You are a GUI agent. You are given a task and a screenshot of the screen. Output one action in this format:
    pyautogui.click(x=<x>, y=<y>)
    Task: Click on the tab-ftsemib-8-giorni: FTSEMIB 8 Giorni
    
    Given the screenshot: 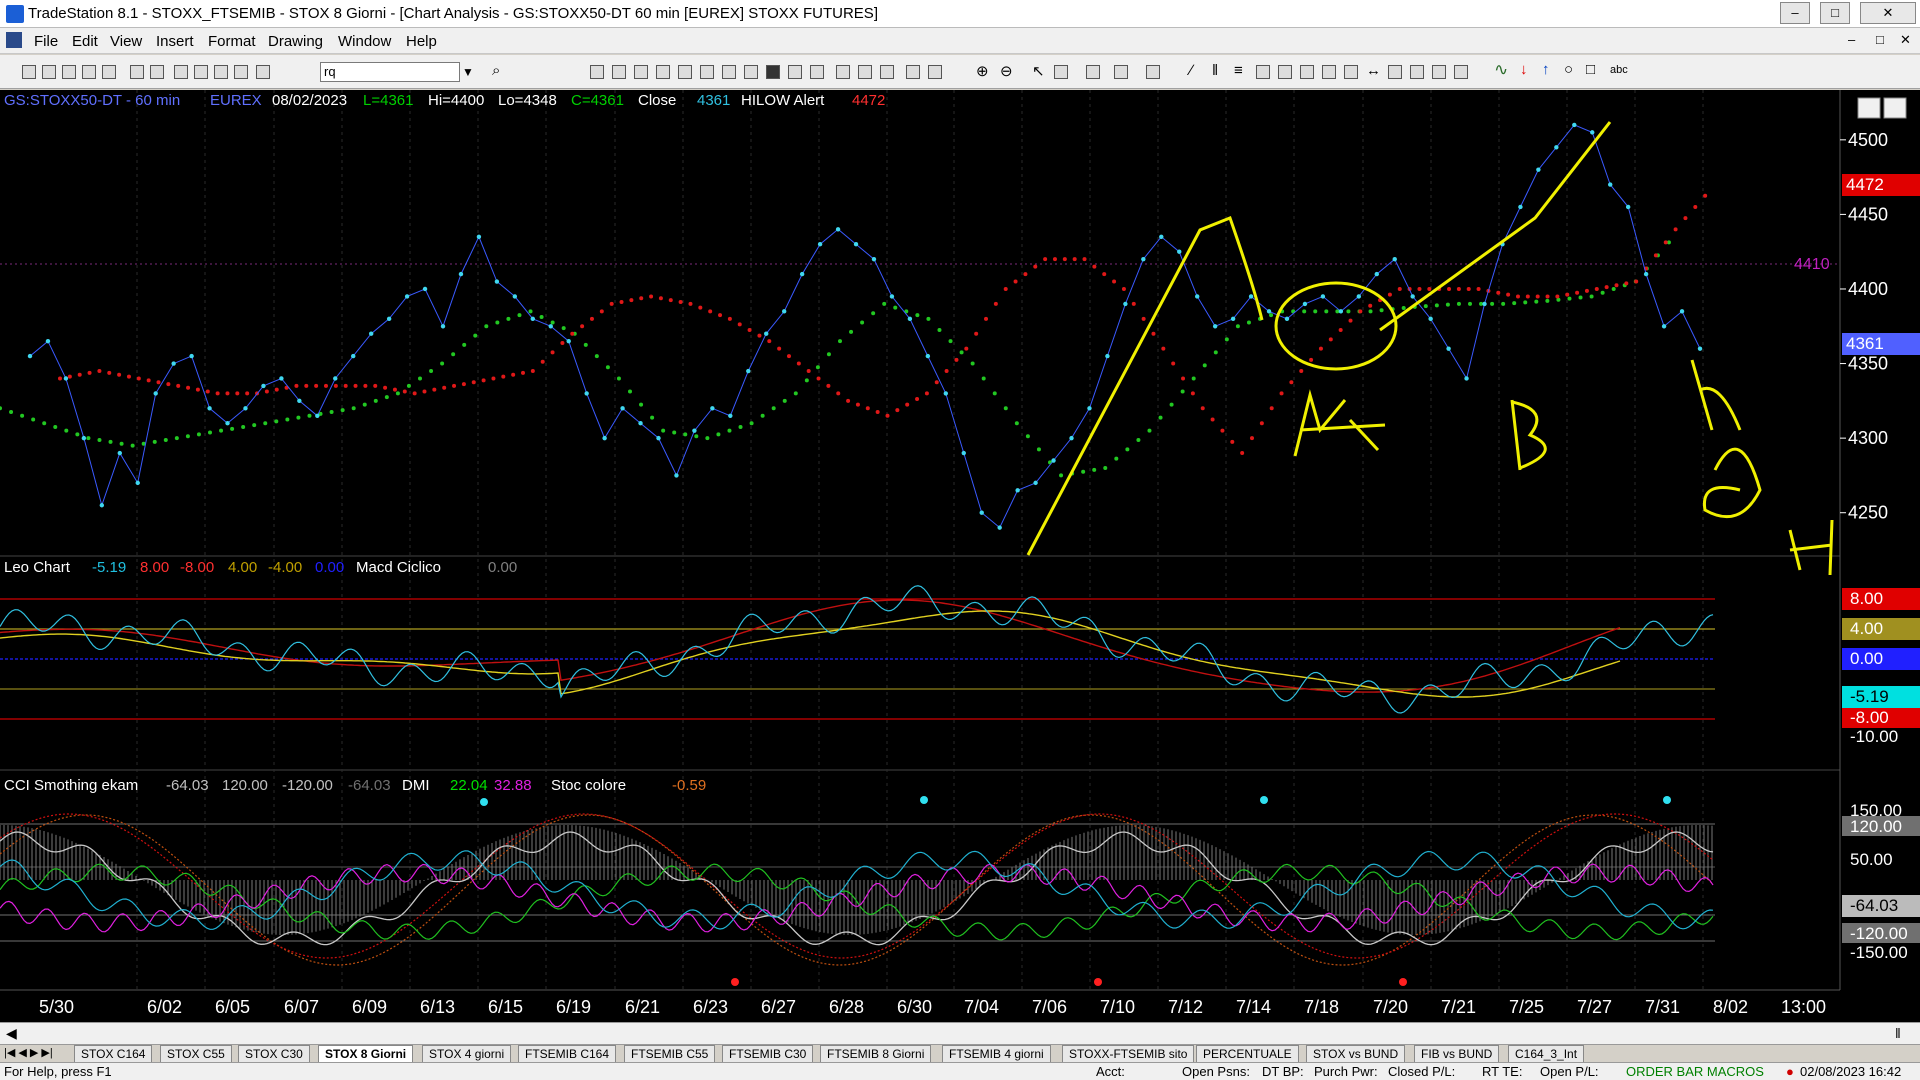 What is the action you would take?
    pyautogui.click(x=876, y=1054)
    